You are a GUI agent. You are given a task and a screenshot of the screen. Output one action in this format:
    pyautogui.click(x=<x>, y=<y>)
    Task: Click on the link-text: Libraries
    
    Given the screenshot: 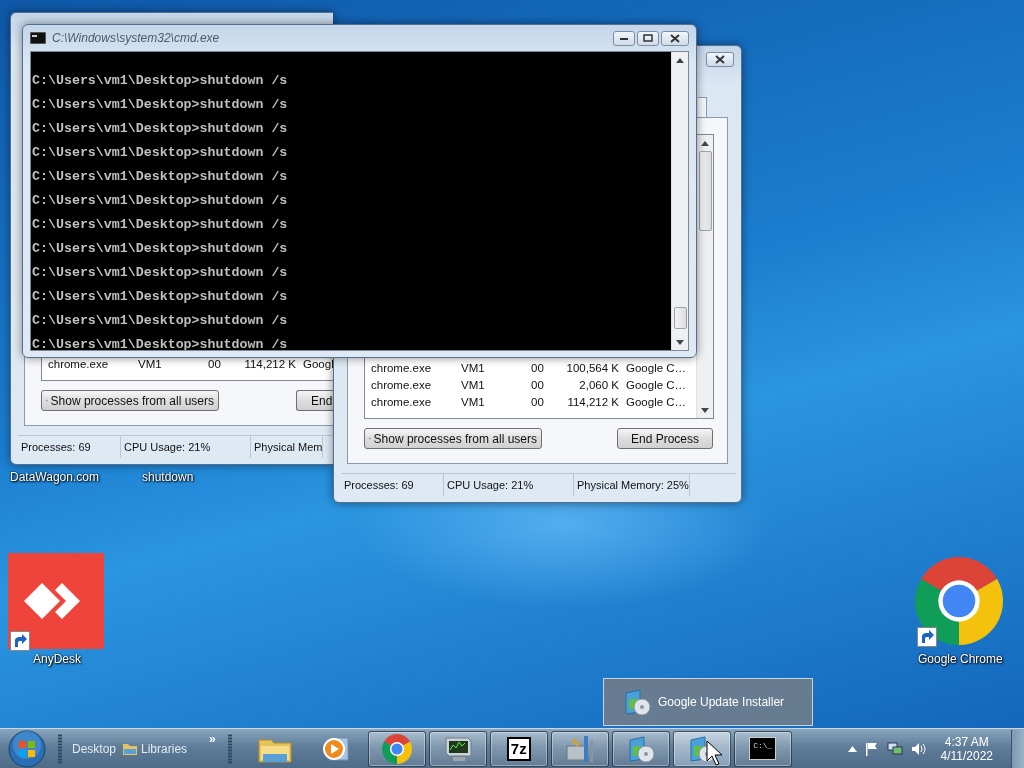 What is the action you would take?
    pyautogui.click(x=164, y=748)
    